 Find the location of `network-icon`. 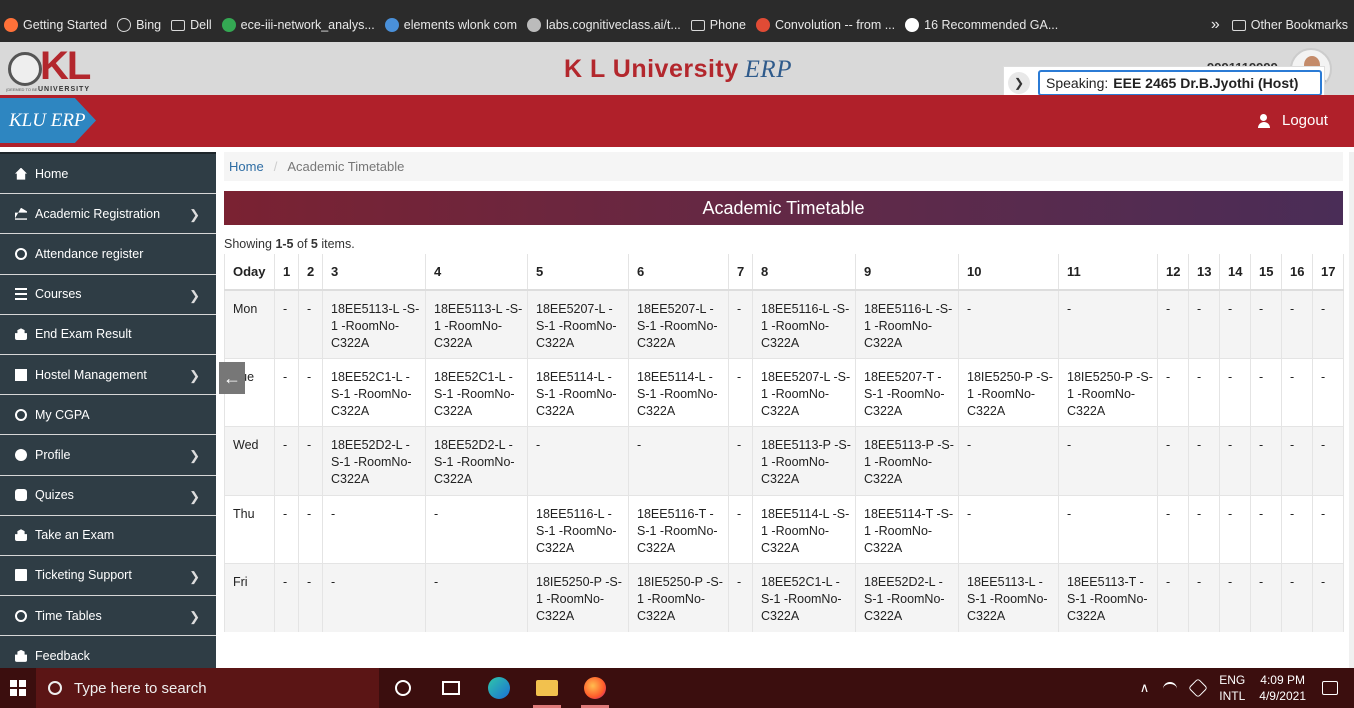

network-icon is located at coordinates (1170, 688).